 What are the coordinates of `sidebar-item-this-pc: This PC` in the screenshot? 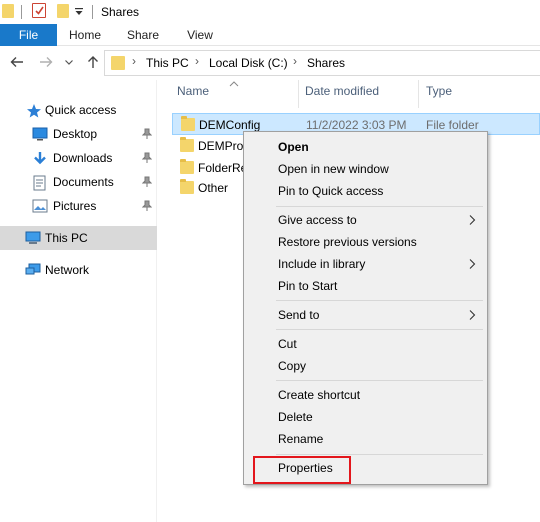 It's located at (78, 238).